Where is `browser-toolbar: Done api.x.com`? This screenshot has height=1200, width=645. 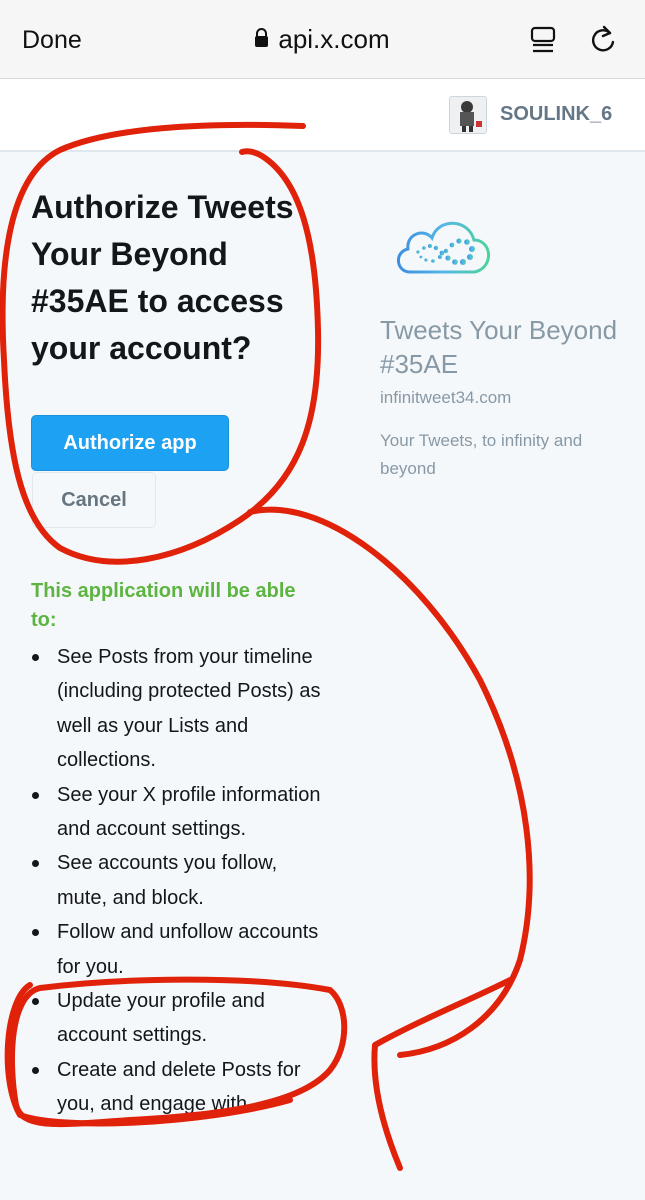 browser-toolbar: Done api.x.com is located at coordinates (322, 39).